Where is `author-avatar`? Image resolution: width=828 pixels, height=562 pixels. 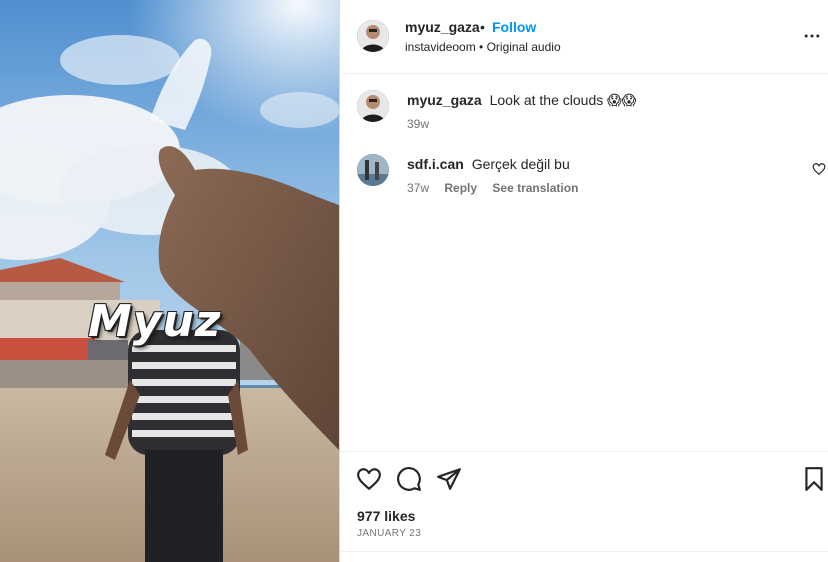 author-avatar is located at coordinates (373, 36).